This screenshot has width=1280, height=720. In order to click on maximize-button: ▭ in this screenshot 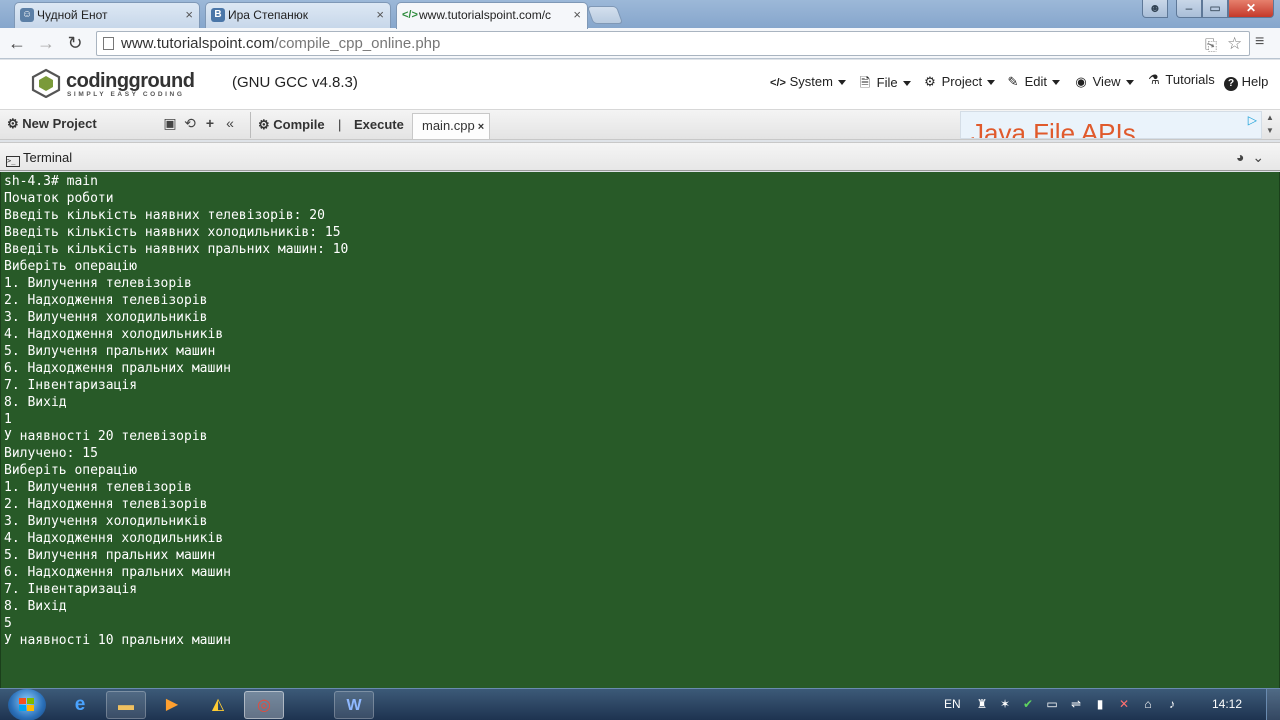, I will do `click(1215, 9)`.